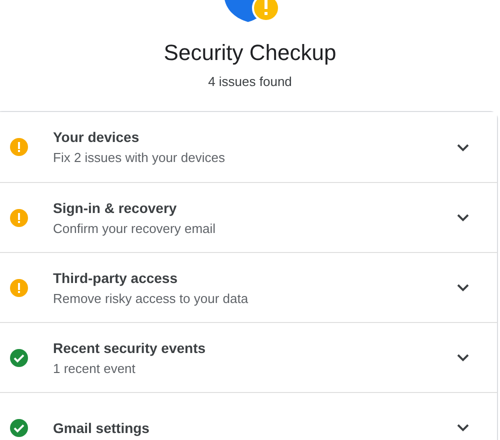 The image size is (500, 440). I want to click on item-title: Sign-in & recovery, so click(115, 208).